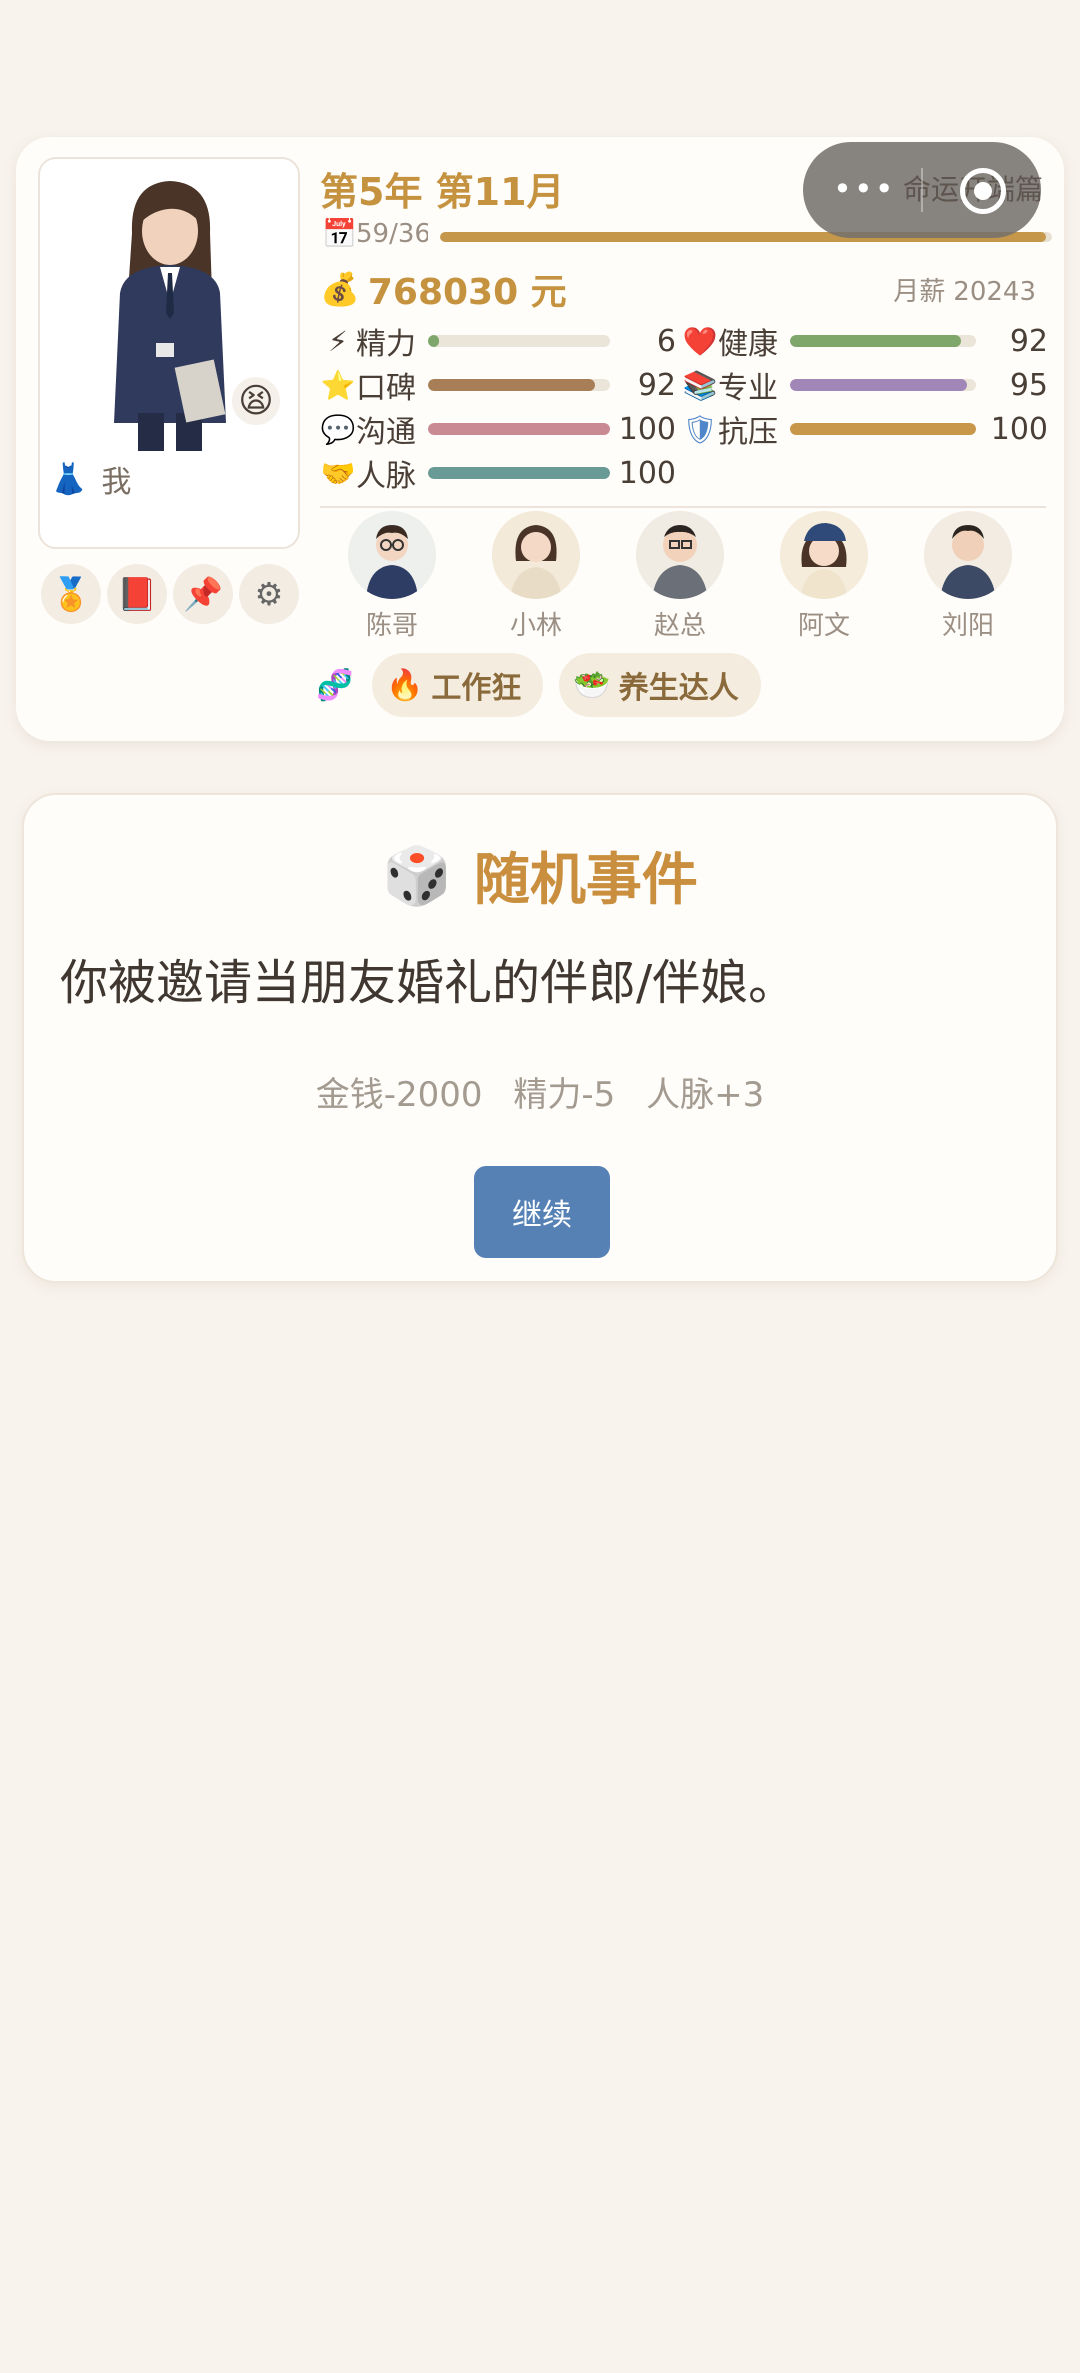 This screenshot has width=1080, height=2373. Describe the element at coordinates (700, 385) in the screenshot. I see `books-icon: 📚` at that location.